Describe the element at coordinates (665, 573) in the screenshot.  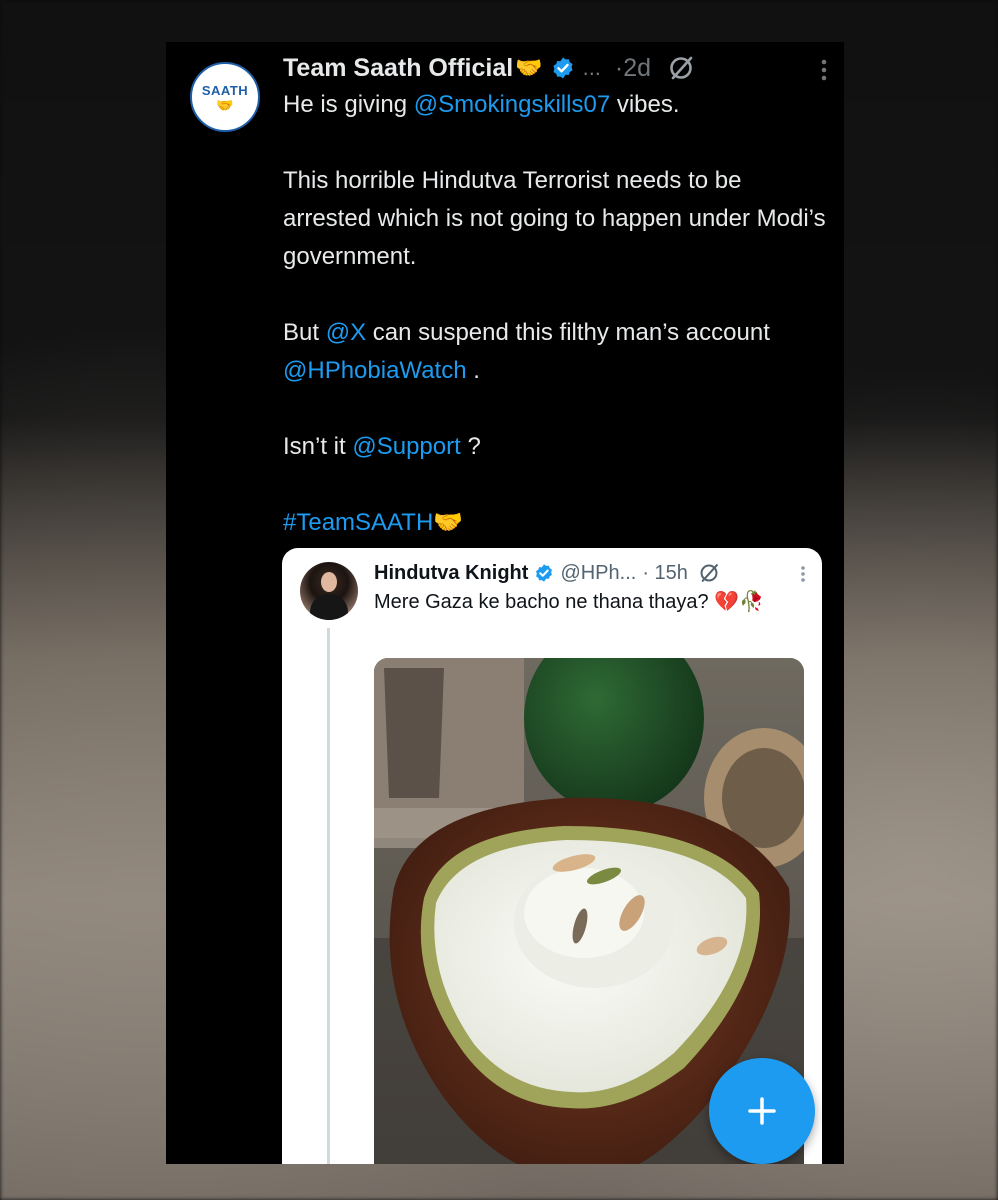
I see `quoted-timestamp: · 15h` at that location.